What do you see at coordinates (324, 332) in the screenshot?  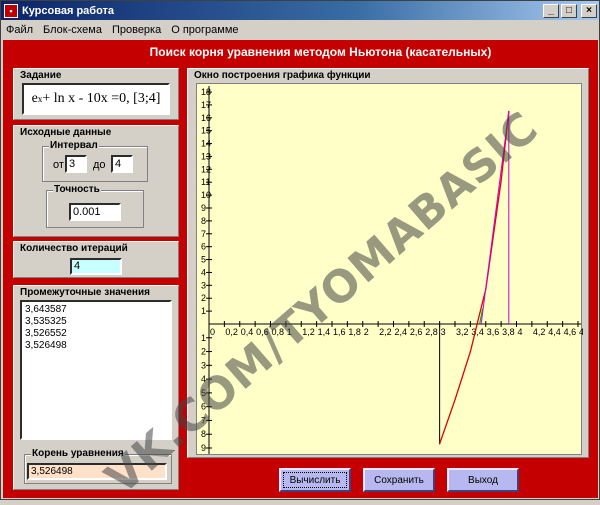 I see `x-tick-label: 1,4` at bounding box center [324, 332].